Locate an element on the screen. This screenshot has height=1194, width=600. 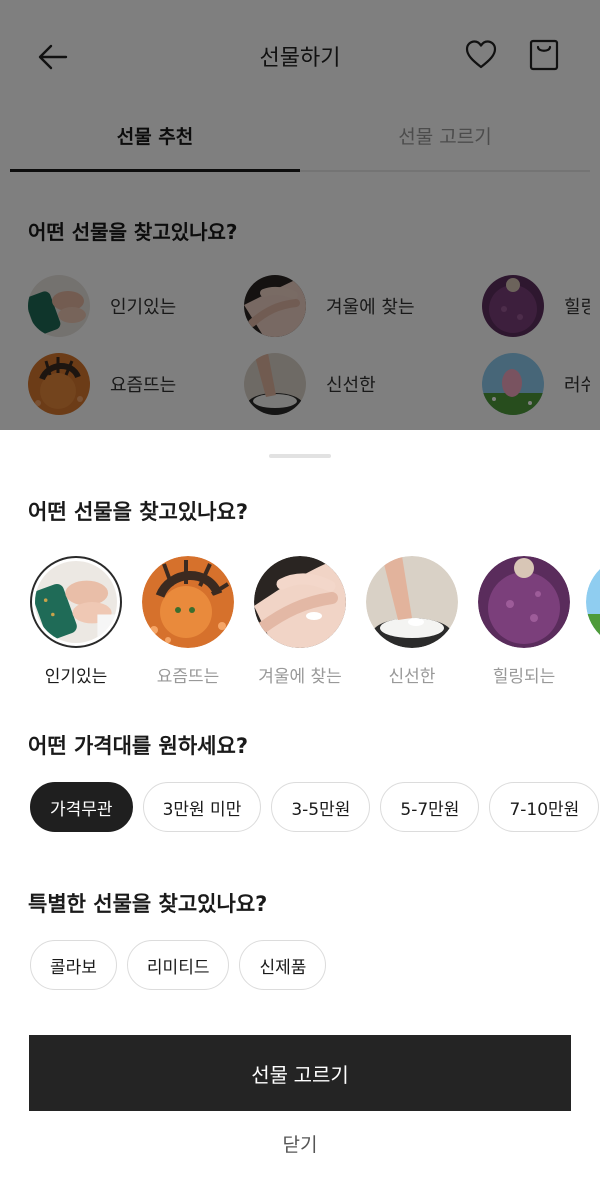
category-option-label: 요즘뜨는 is located at coordinates (188, 676).